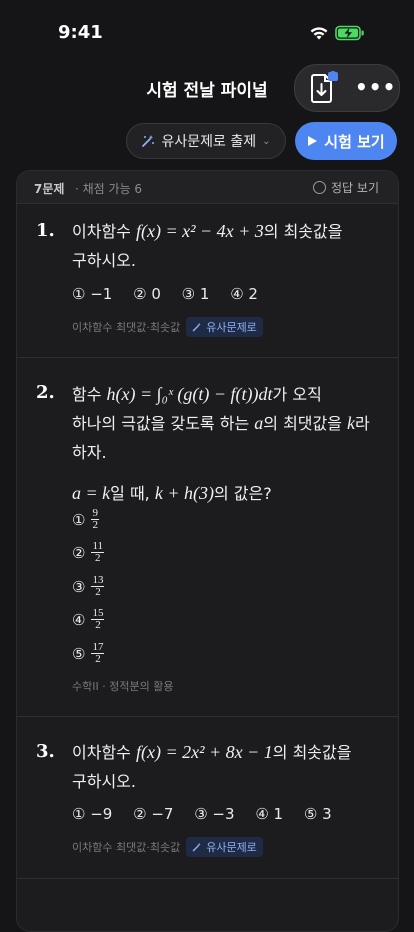 This screenshot has height=932, width=414. I want to click on question-text-part: 일 때,, so click(132, 493).